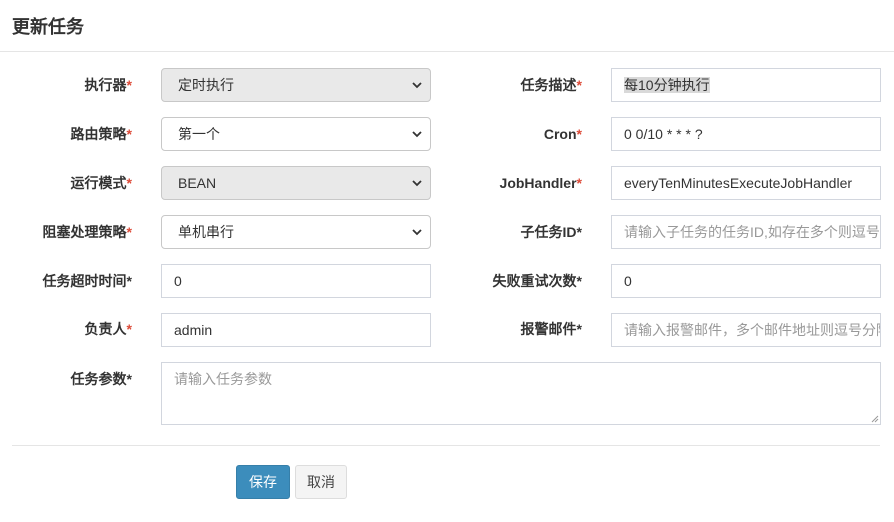 The height and width of the screenshot is (522, 894). What do you see at coordinates (321, 482) in the screenshot?
I see `cancel-button: 取消` at bounding box center [321, 482].